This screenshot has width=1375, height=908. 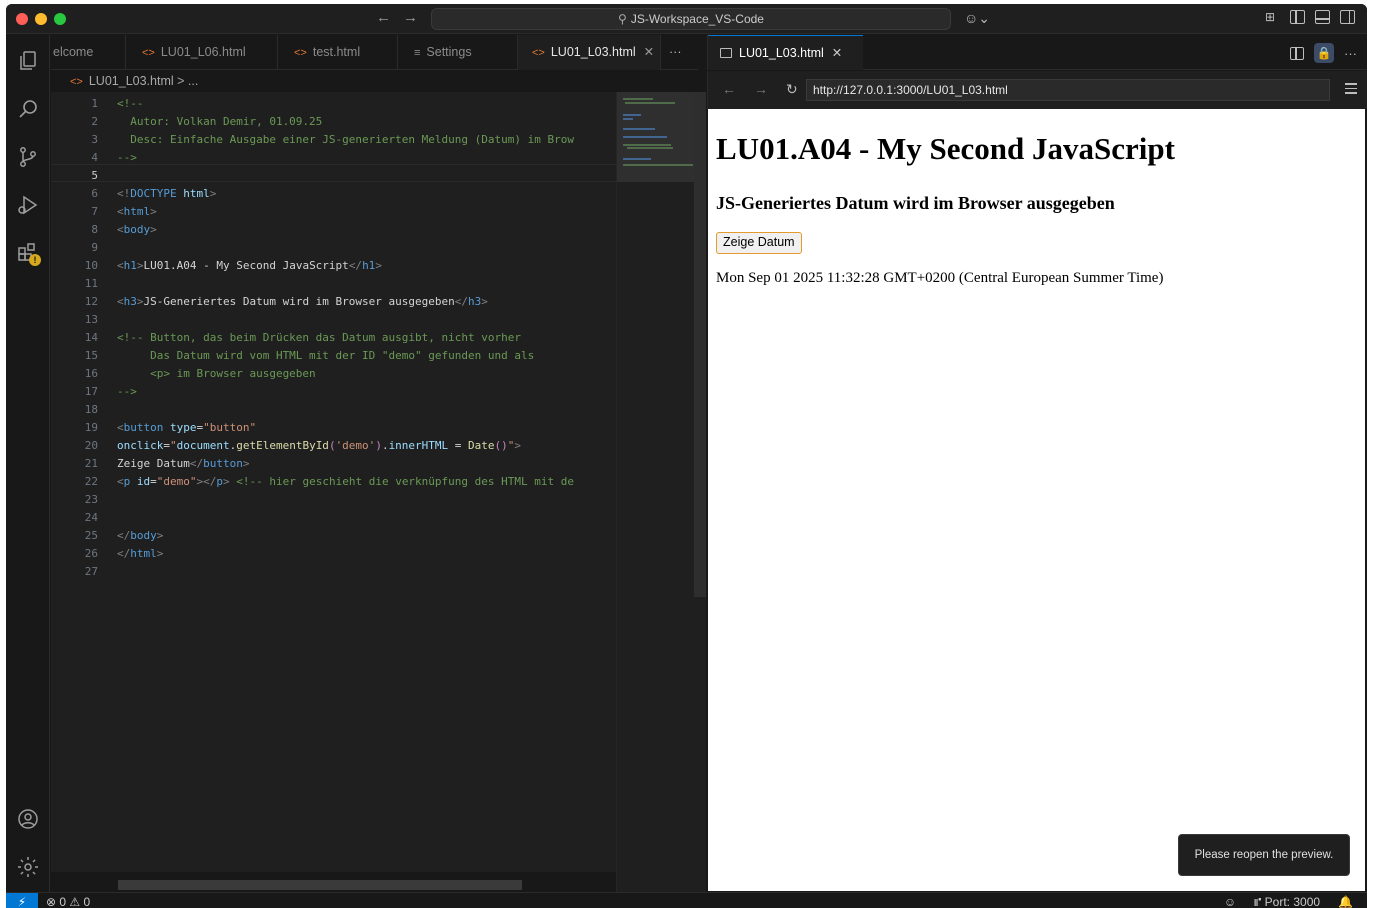 What do you see at coordinates (333, 320) in the screenshot?
I see `code-line: 13` at bounding box center [333, 320].